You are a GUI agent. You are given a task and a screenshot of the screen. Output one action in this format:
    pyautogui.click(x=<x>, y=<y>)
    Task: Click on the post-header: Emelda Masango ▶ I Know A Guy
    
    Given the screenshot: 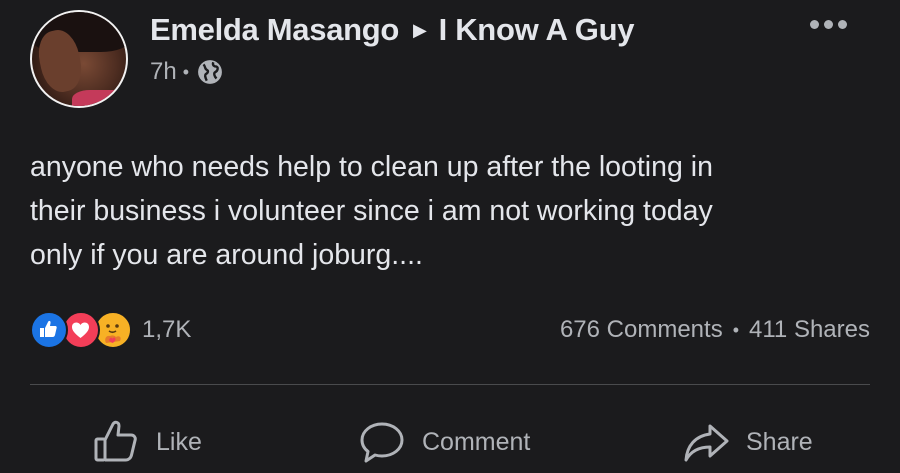 What is the action you would take?
    pyautogui.click(x=392, y=30)
    